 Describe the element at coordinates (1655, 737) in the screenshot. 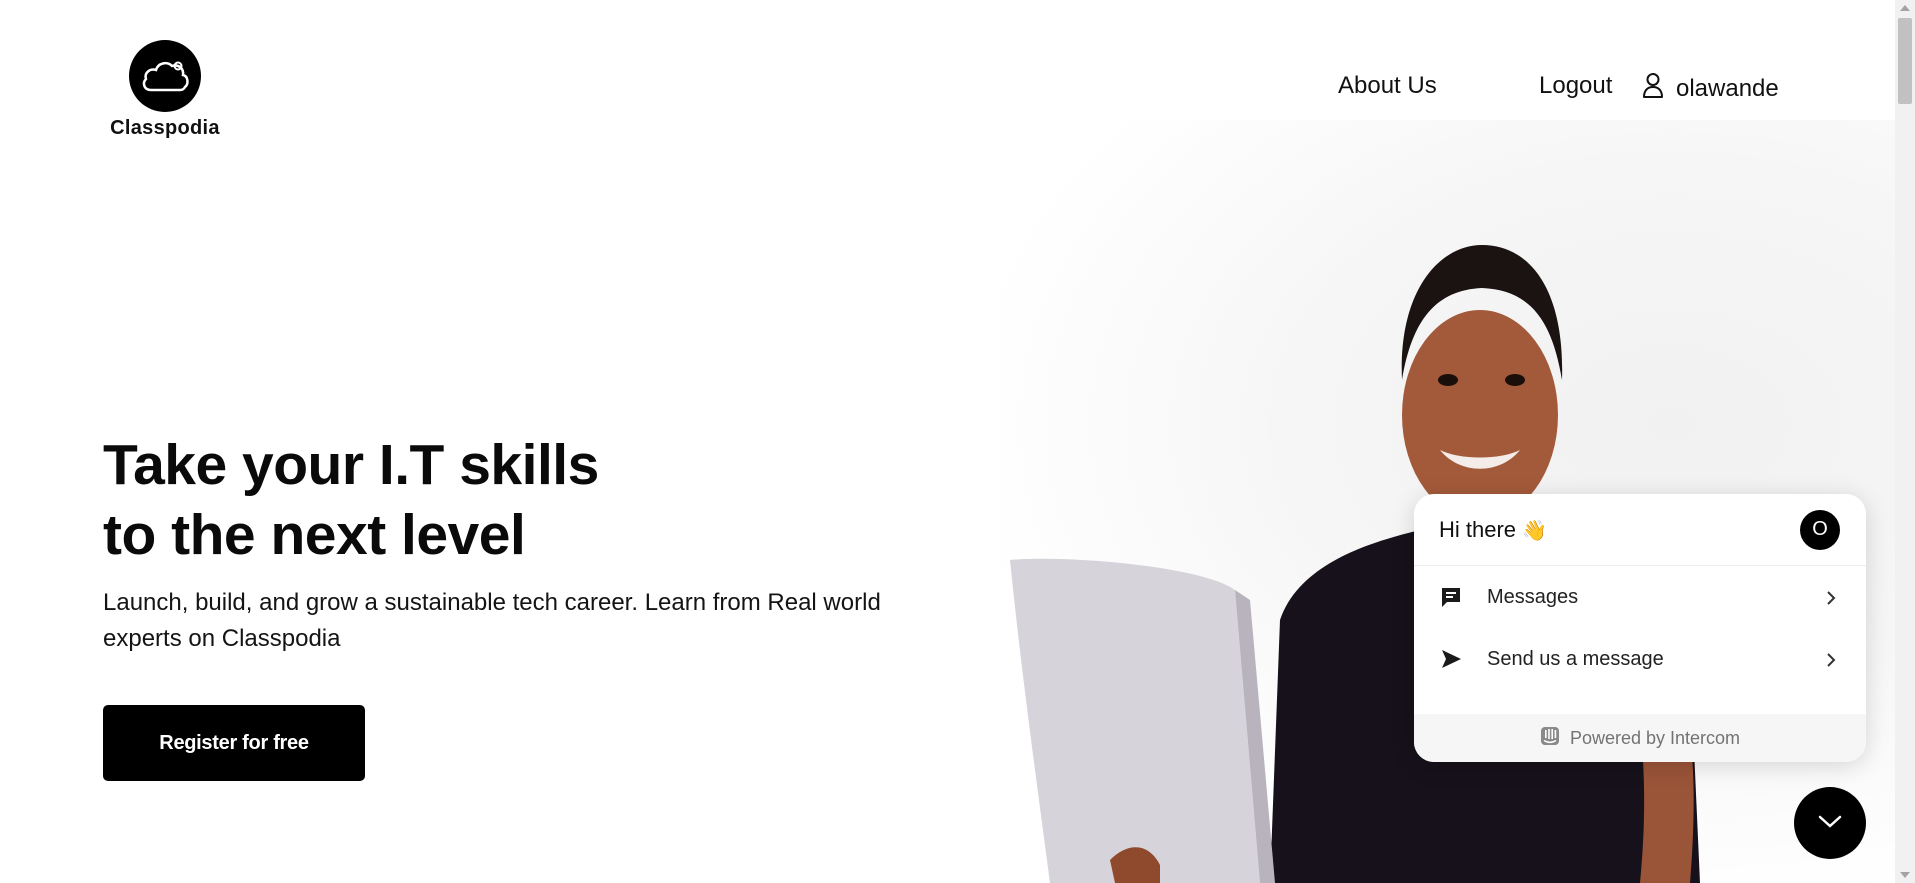

I see `chat-footer-text: Powered by Intercom` at that location.